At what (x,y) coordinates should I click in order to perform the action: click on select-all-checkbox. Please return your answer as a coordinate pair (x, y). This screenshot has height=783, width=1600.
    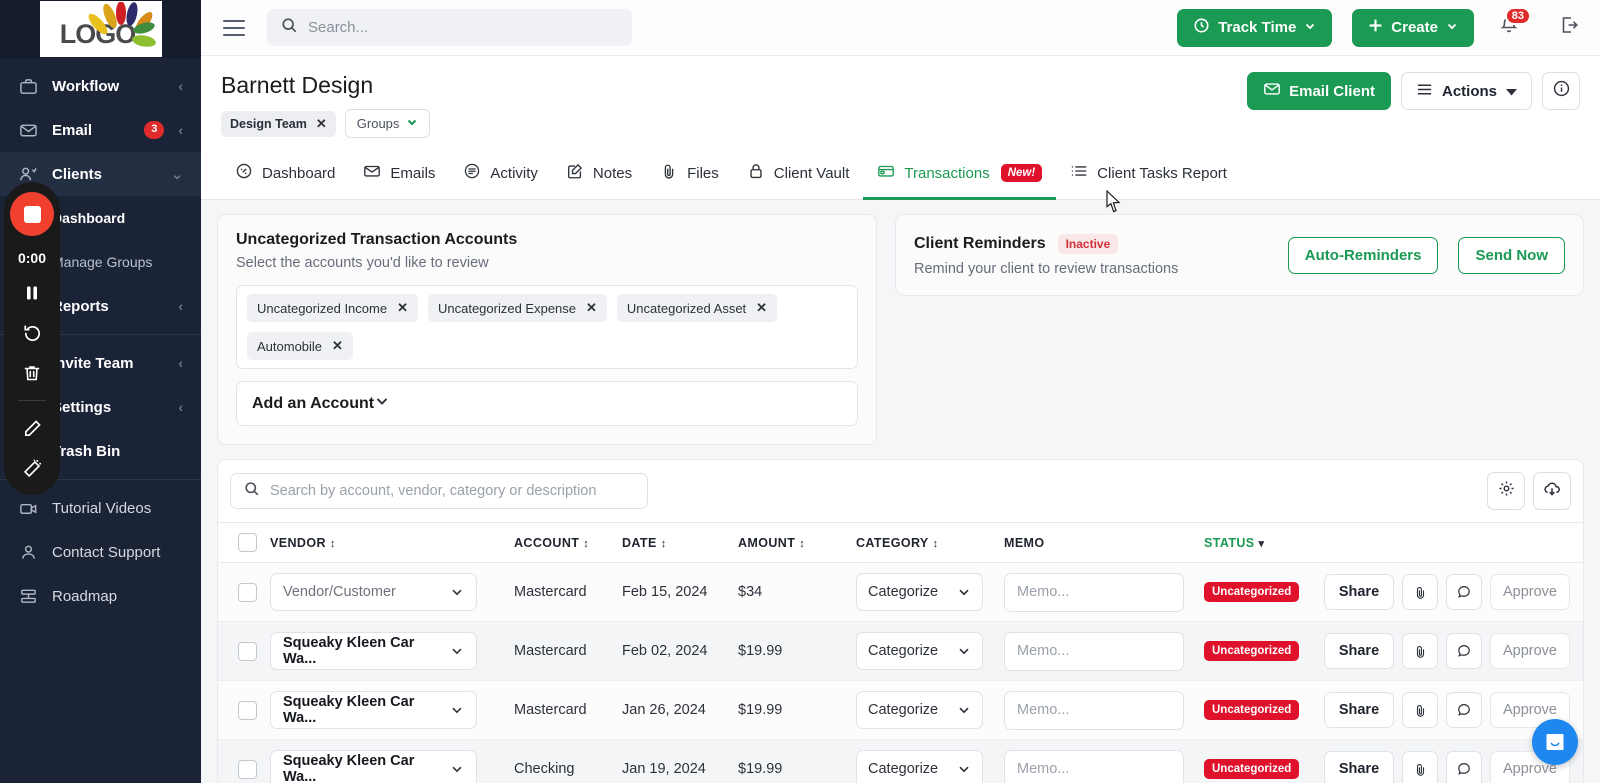
    Looking at the image, I should click on (247, 542).